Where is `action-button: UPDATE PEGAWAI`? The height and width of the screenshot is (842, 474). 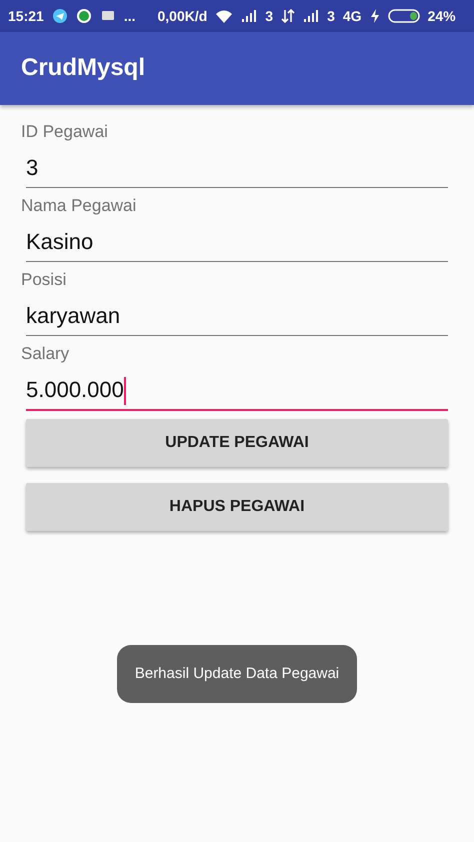 action-button: UPDATE PEGAWAI is located at coordinates (237, 443).